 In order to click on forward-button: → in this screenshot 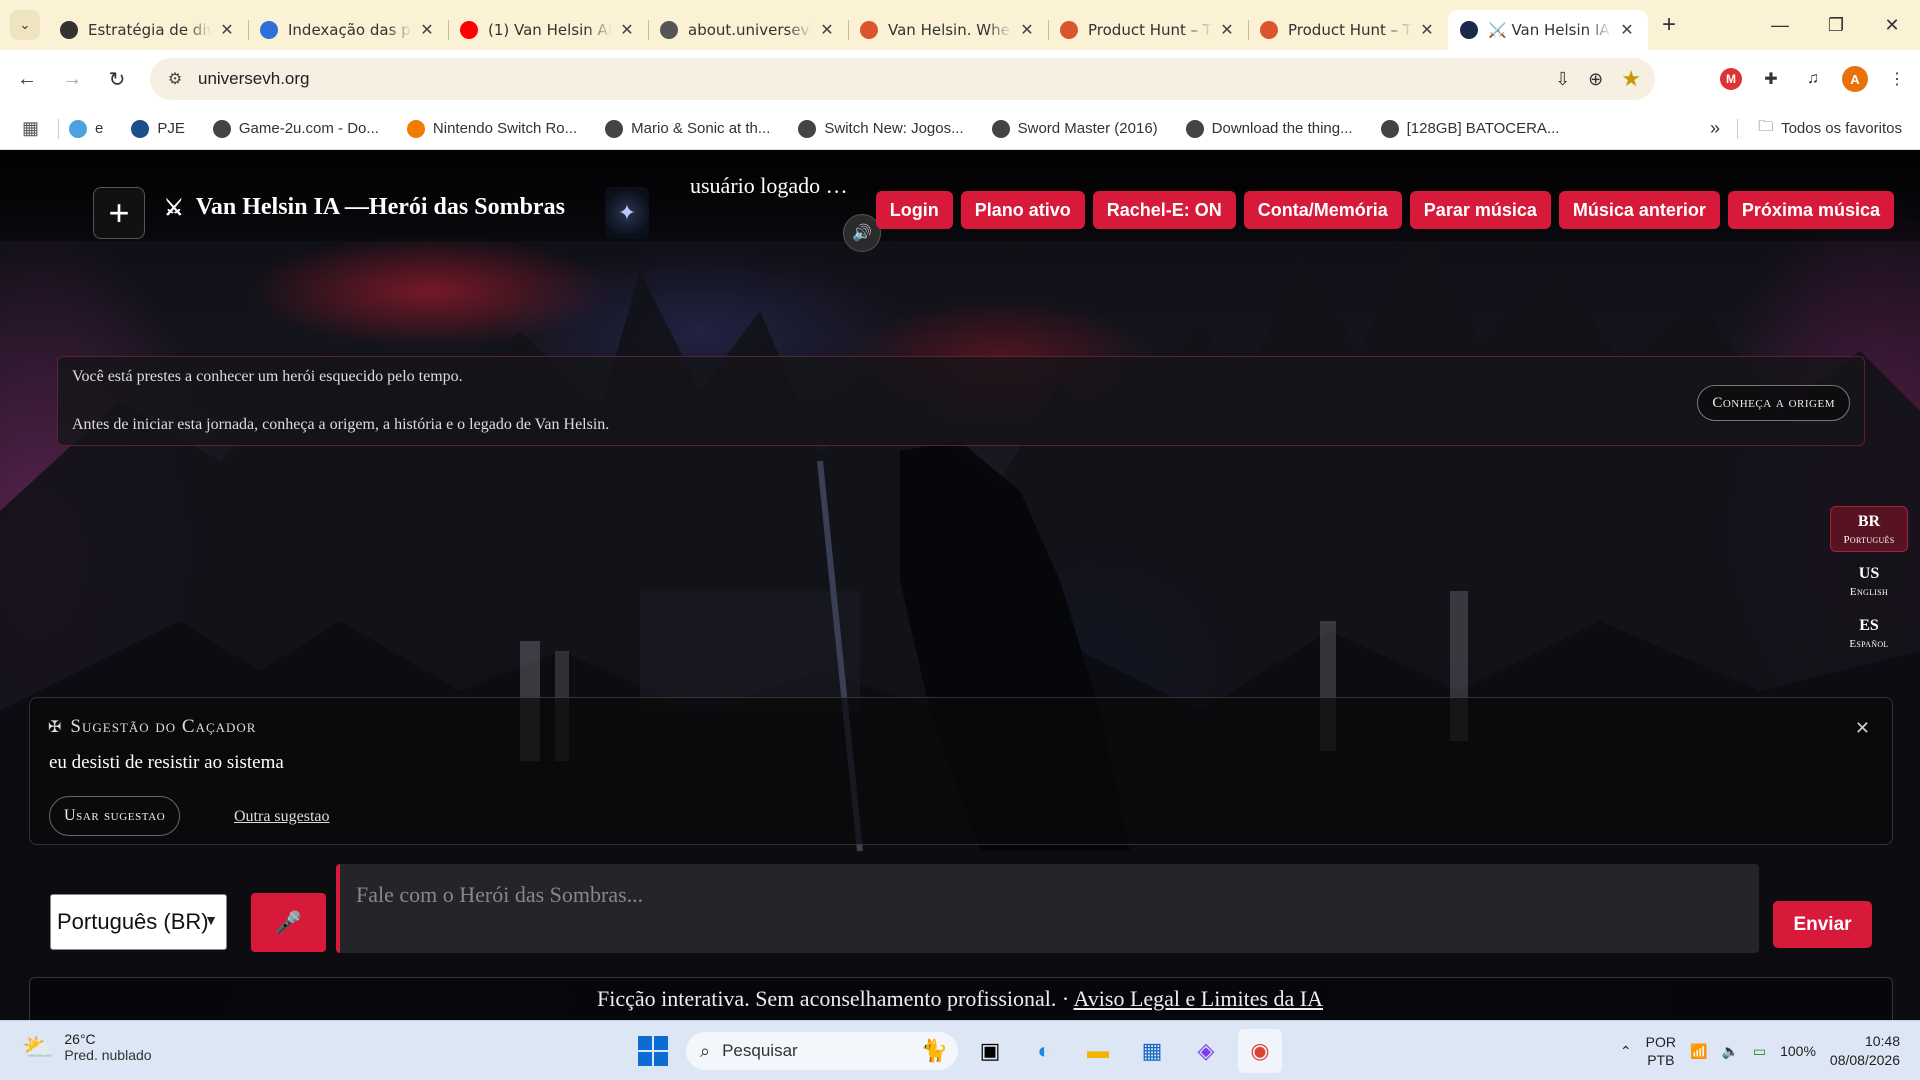, I will do `click(72, 79)`.